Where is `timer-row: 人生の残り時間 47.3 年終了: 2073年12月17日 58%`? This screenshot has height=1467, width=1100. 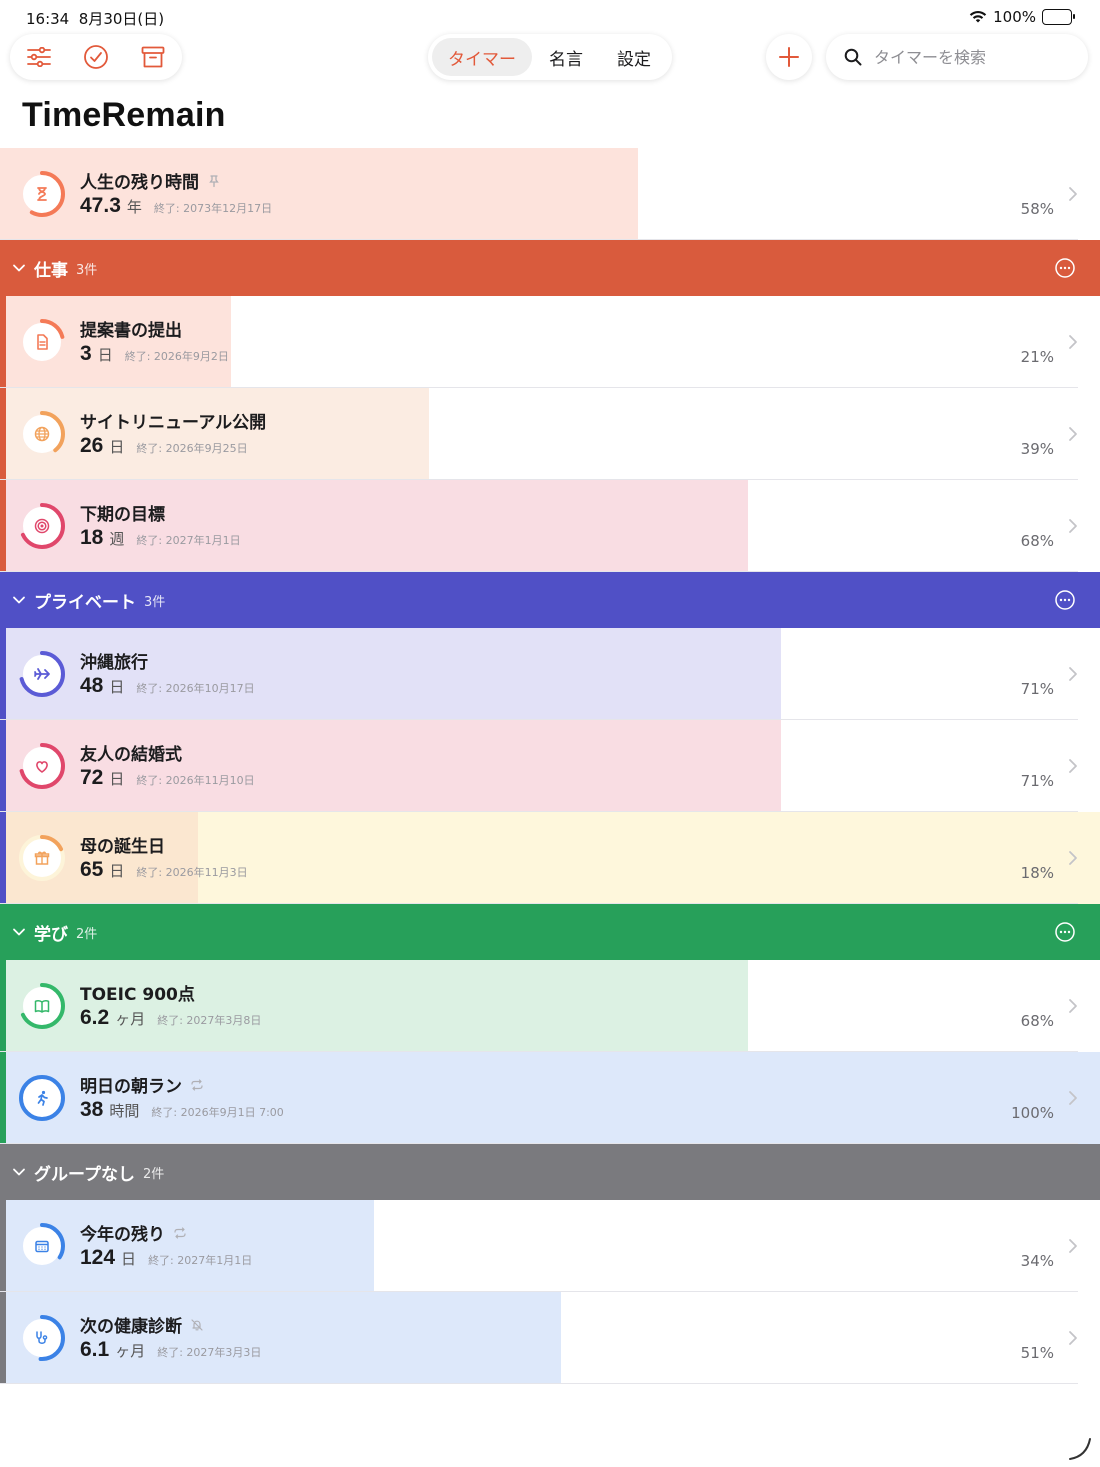
timer-row: 人生の残り時間 47.3 年終了: 2073年12月17日 58% is located at coordinates (550, 194).